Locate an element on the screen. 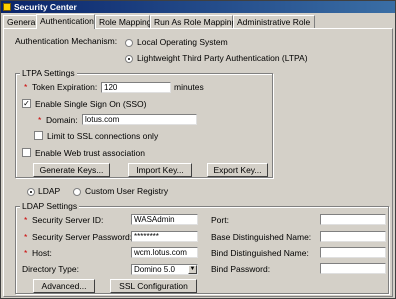  sso-label: Enable Single Sign On (SSO) is located at coordinates (91, 104).